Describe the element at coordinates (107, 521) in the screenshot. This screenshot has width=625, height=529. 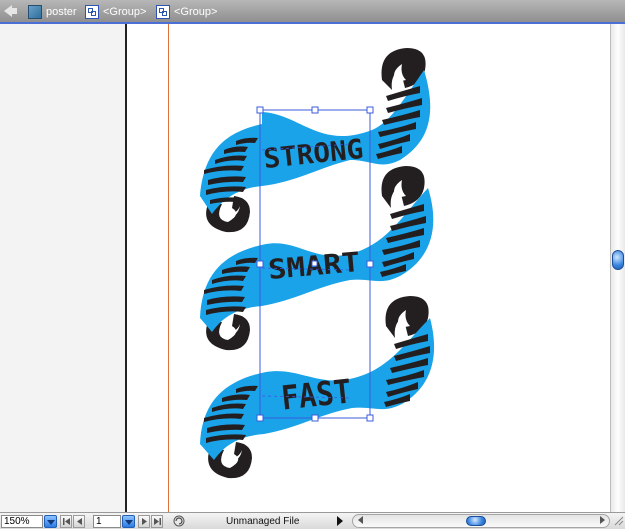
I see `page-number-field: 1` at that location.